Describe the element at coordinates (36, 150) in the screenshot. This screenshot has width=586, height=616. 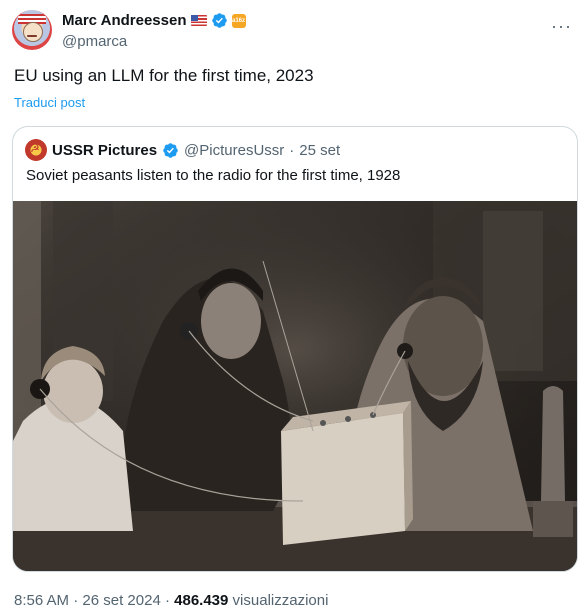
I see `quoted-avatar` at that location.